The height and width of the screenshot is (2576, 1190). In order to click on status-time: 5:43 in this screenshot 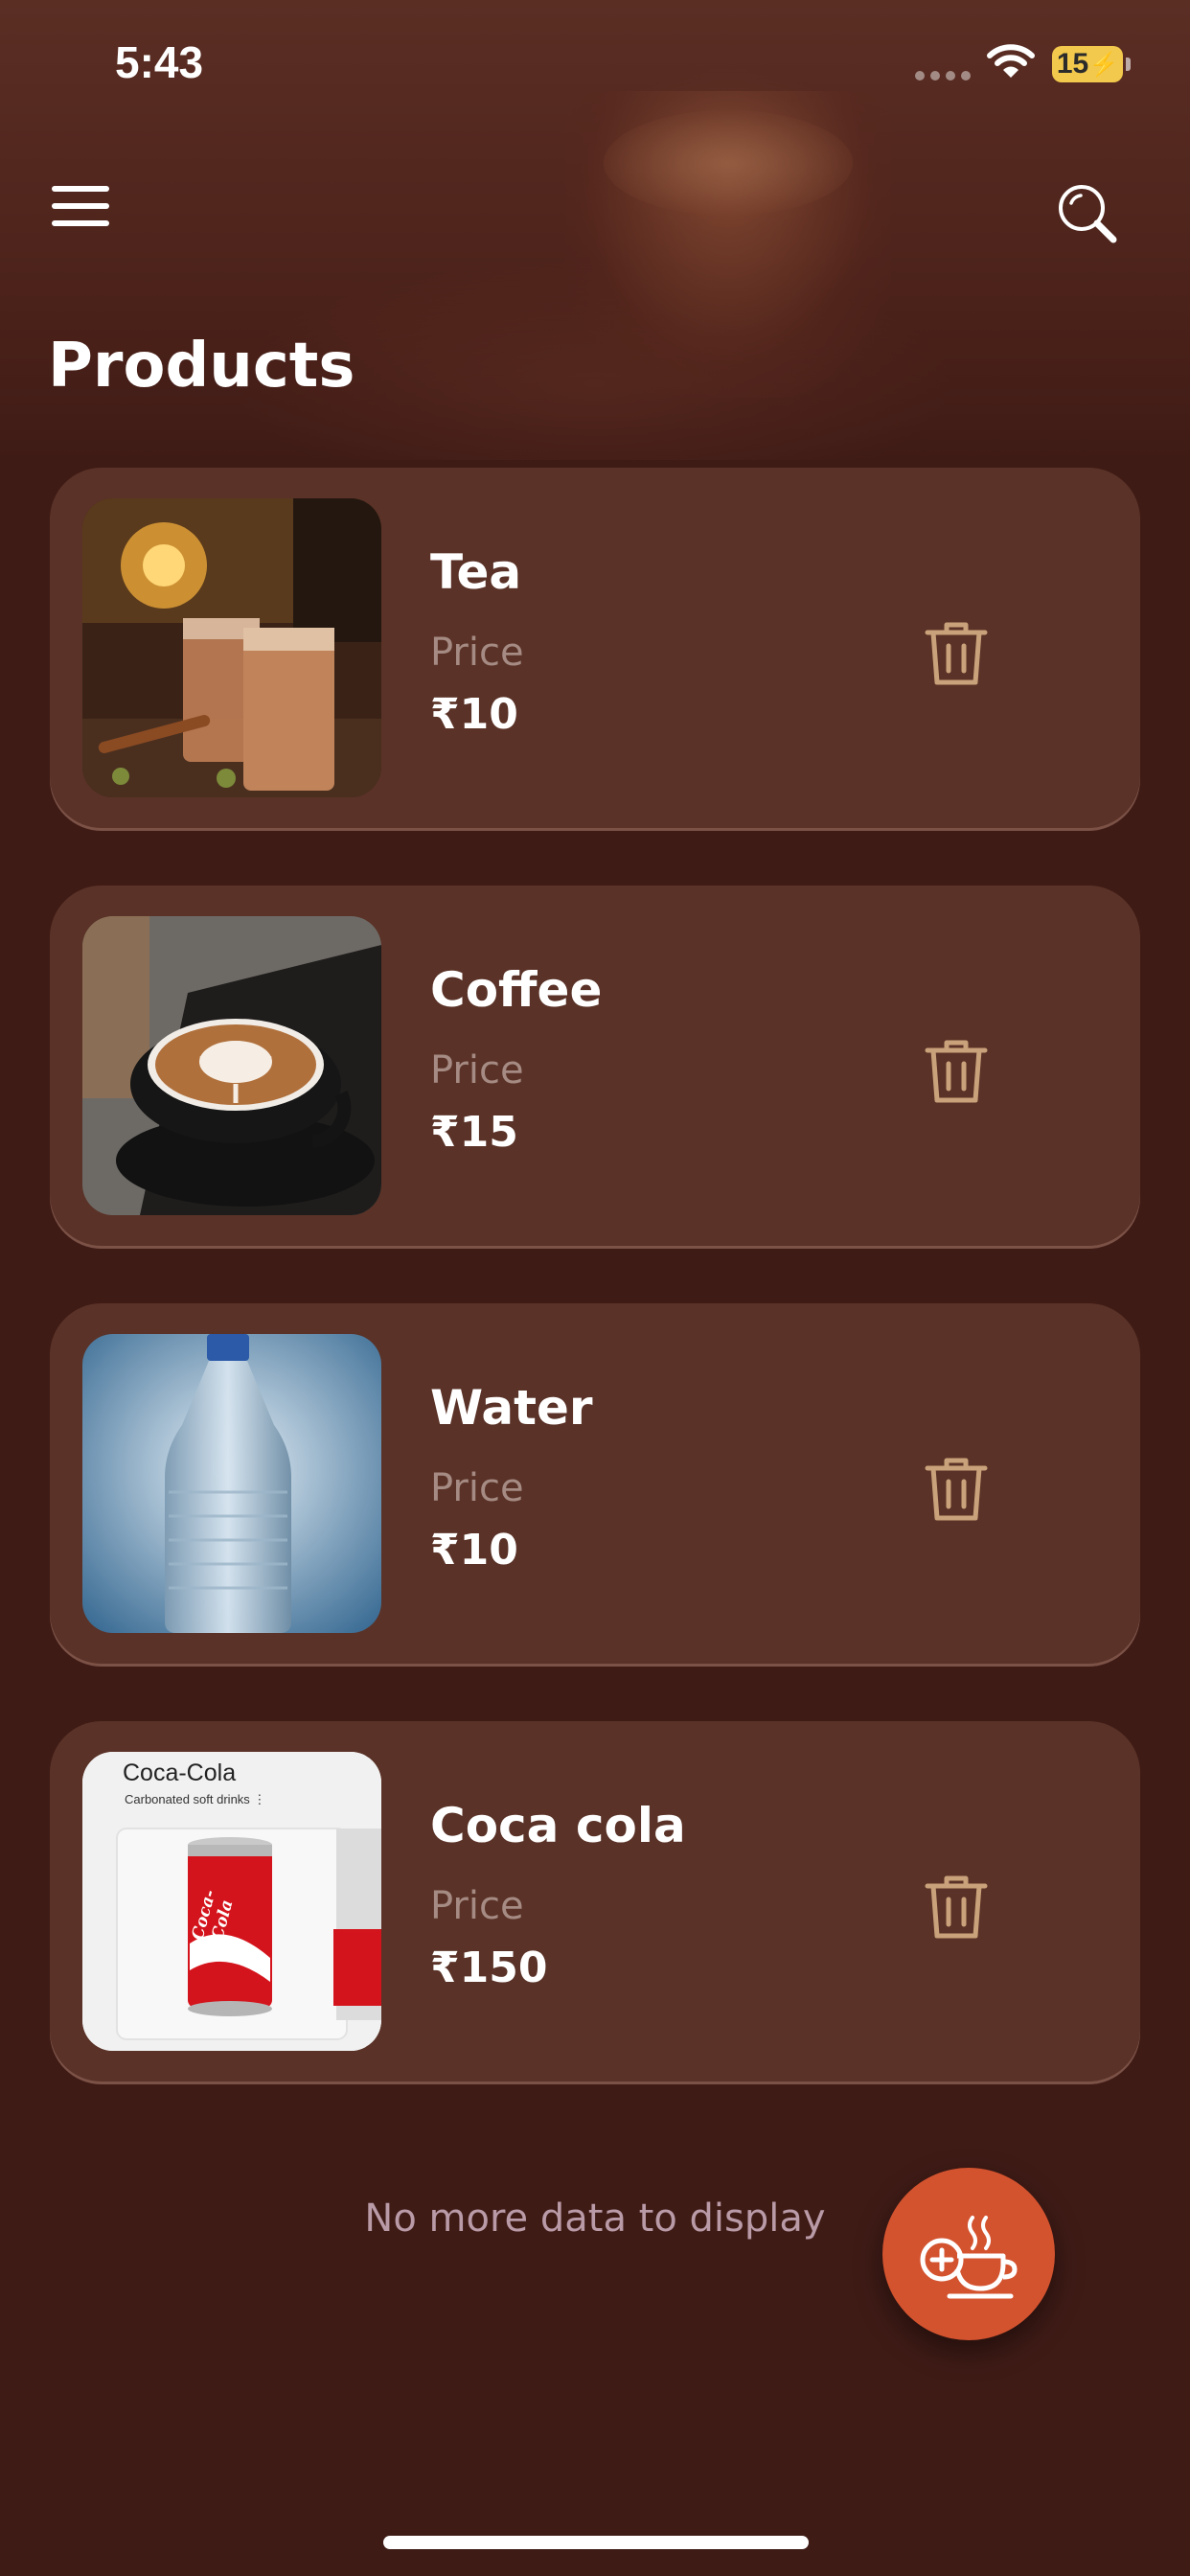, I will do `click(159, 62)`.